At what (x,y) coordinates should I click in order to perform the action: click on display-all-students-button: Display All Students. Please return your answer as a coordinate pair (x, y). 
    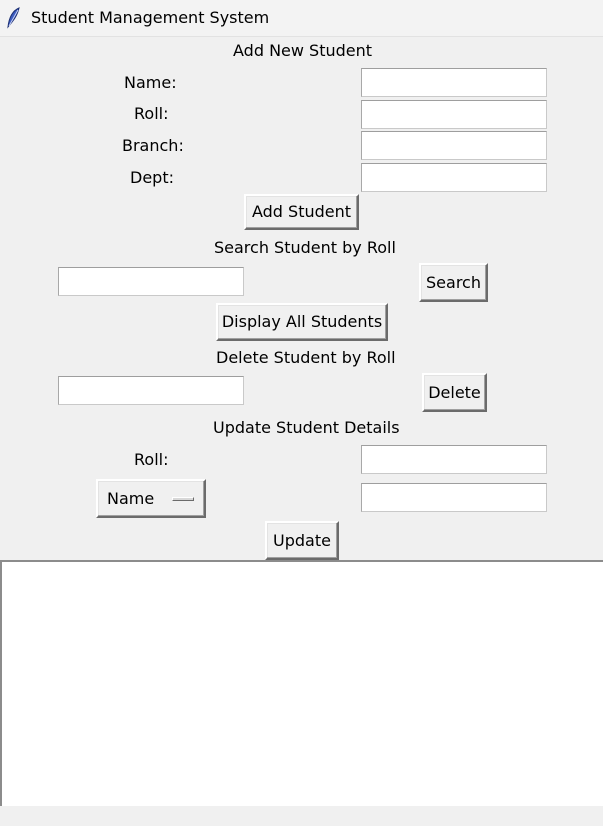
    Looking at the image, I should click on (302, 322).